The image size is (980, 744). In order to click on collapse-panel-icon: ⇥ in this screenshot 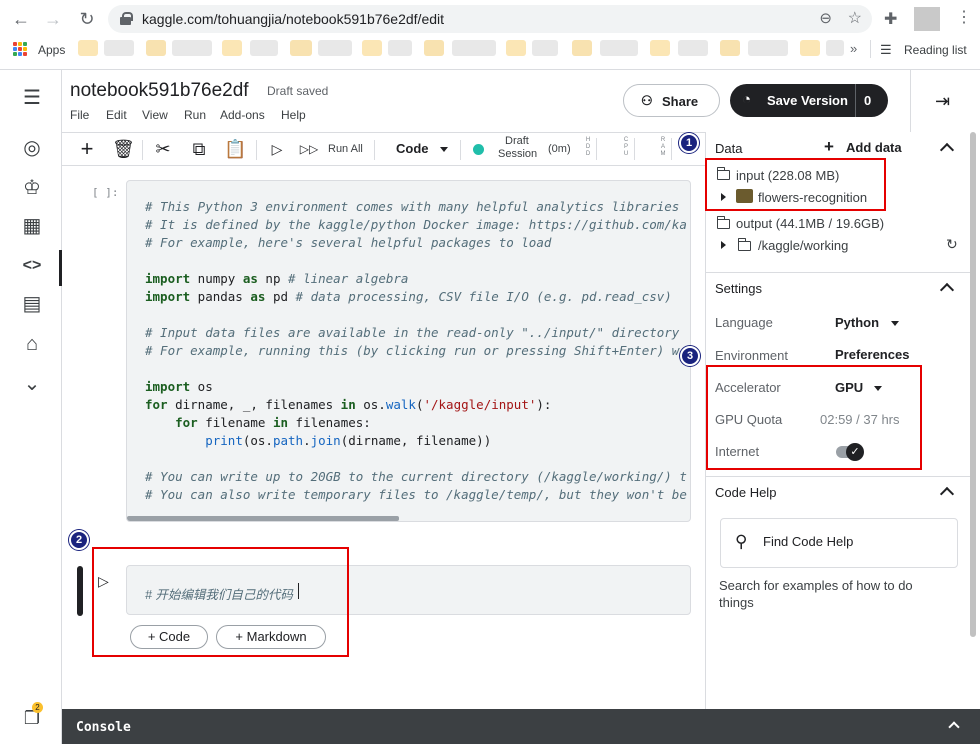, I will do `click(942, 101)`.